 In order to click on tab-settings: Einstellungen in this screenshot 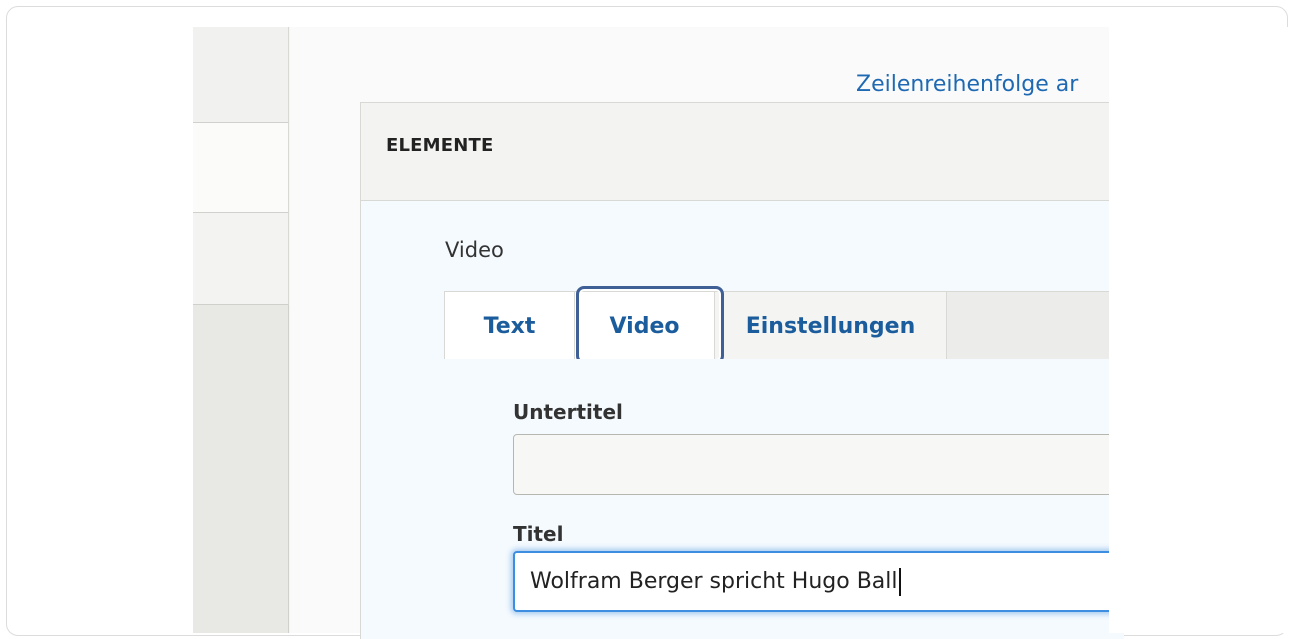, I will do `click(831, 326)`.